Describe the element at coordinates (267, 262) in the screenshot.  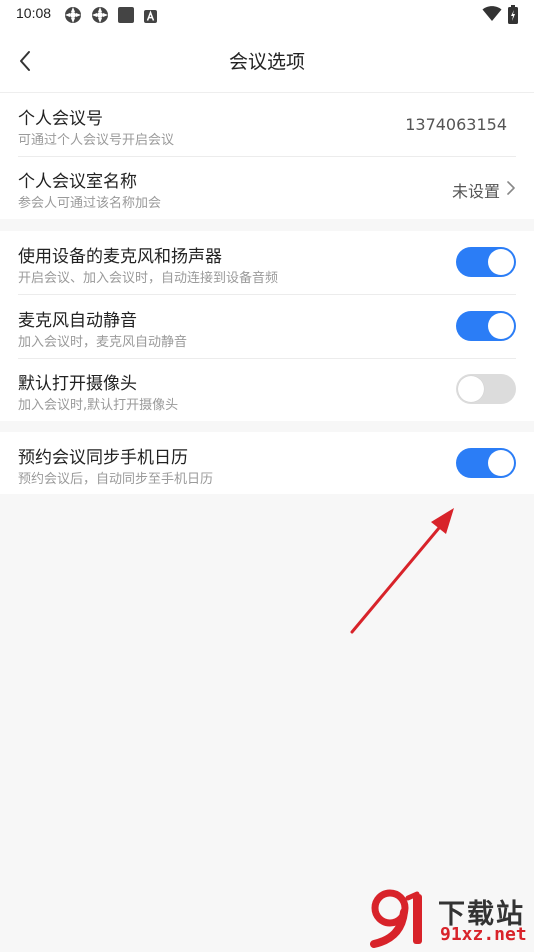
I see `use-device-audio-row: 使用设备的麦克风和扬声器 开启会议、加入会议时，自动连接到设备音频` at that location.